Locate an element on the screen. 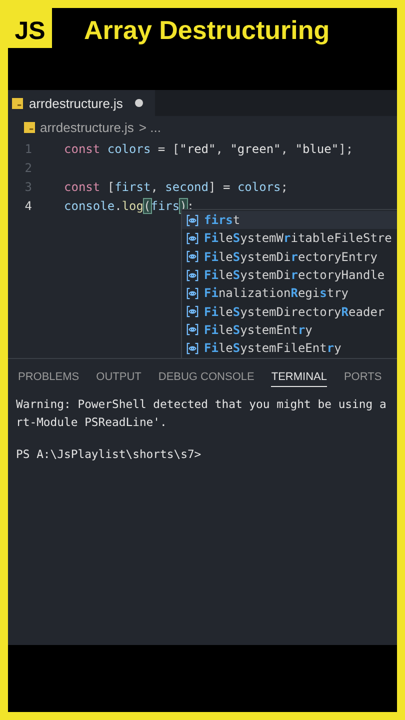  panel-tab: TERMINAL is located at coordinates (299, 379).